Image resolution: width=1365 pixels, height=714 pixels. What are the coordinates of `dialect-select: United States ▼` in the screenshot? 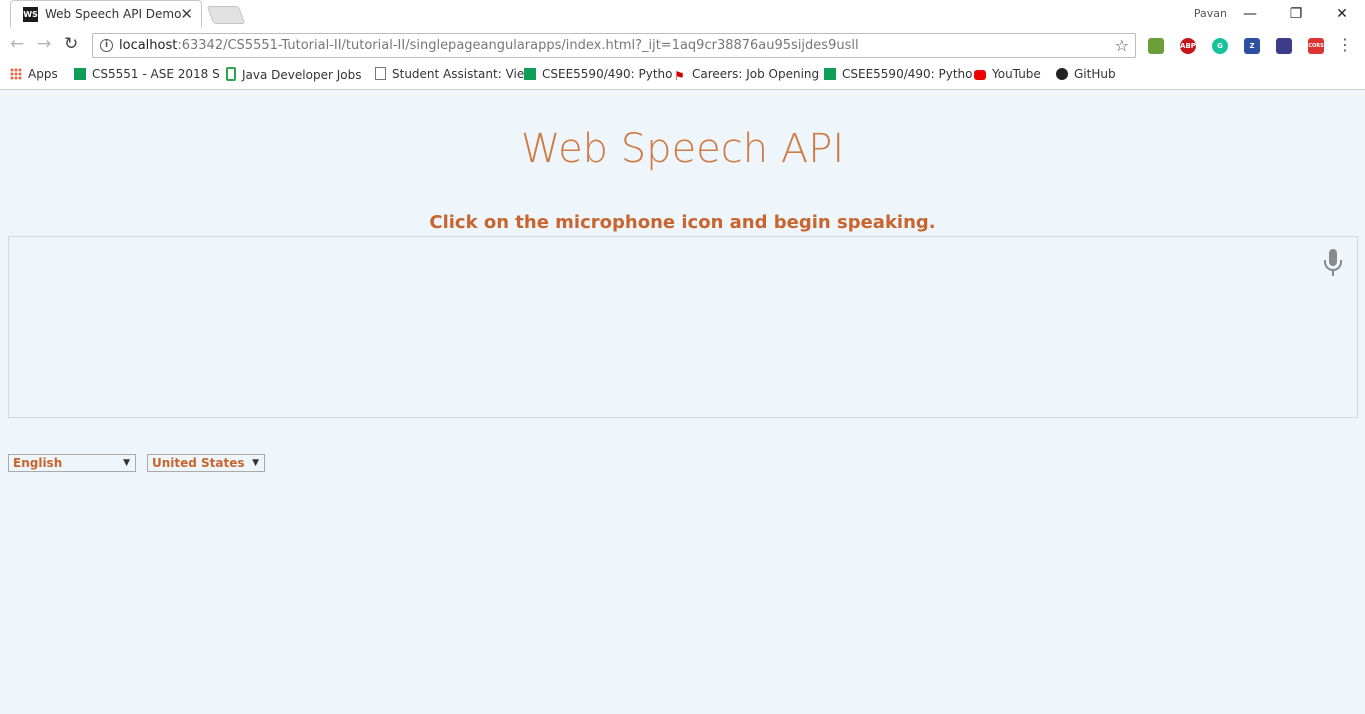 It's located at (206, 463).